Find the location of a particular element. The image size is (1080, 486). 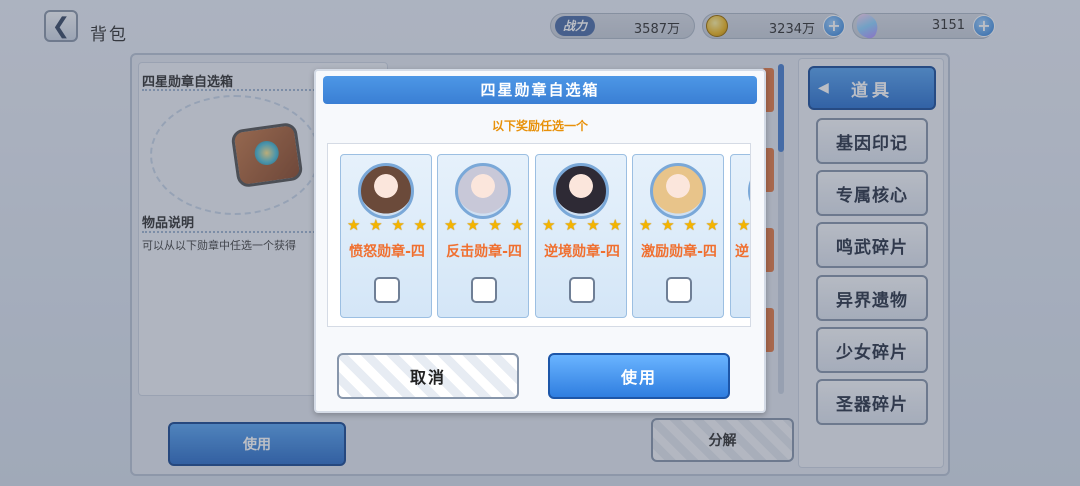

reward-card: ★ ★ ★ ★ 反击勋章-四 is located at coordinates (483, 236).